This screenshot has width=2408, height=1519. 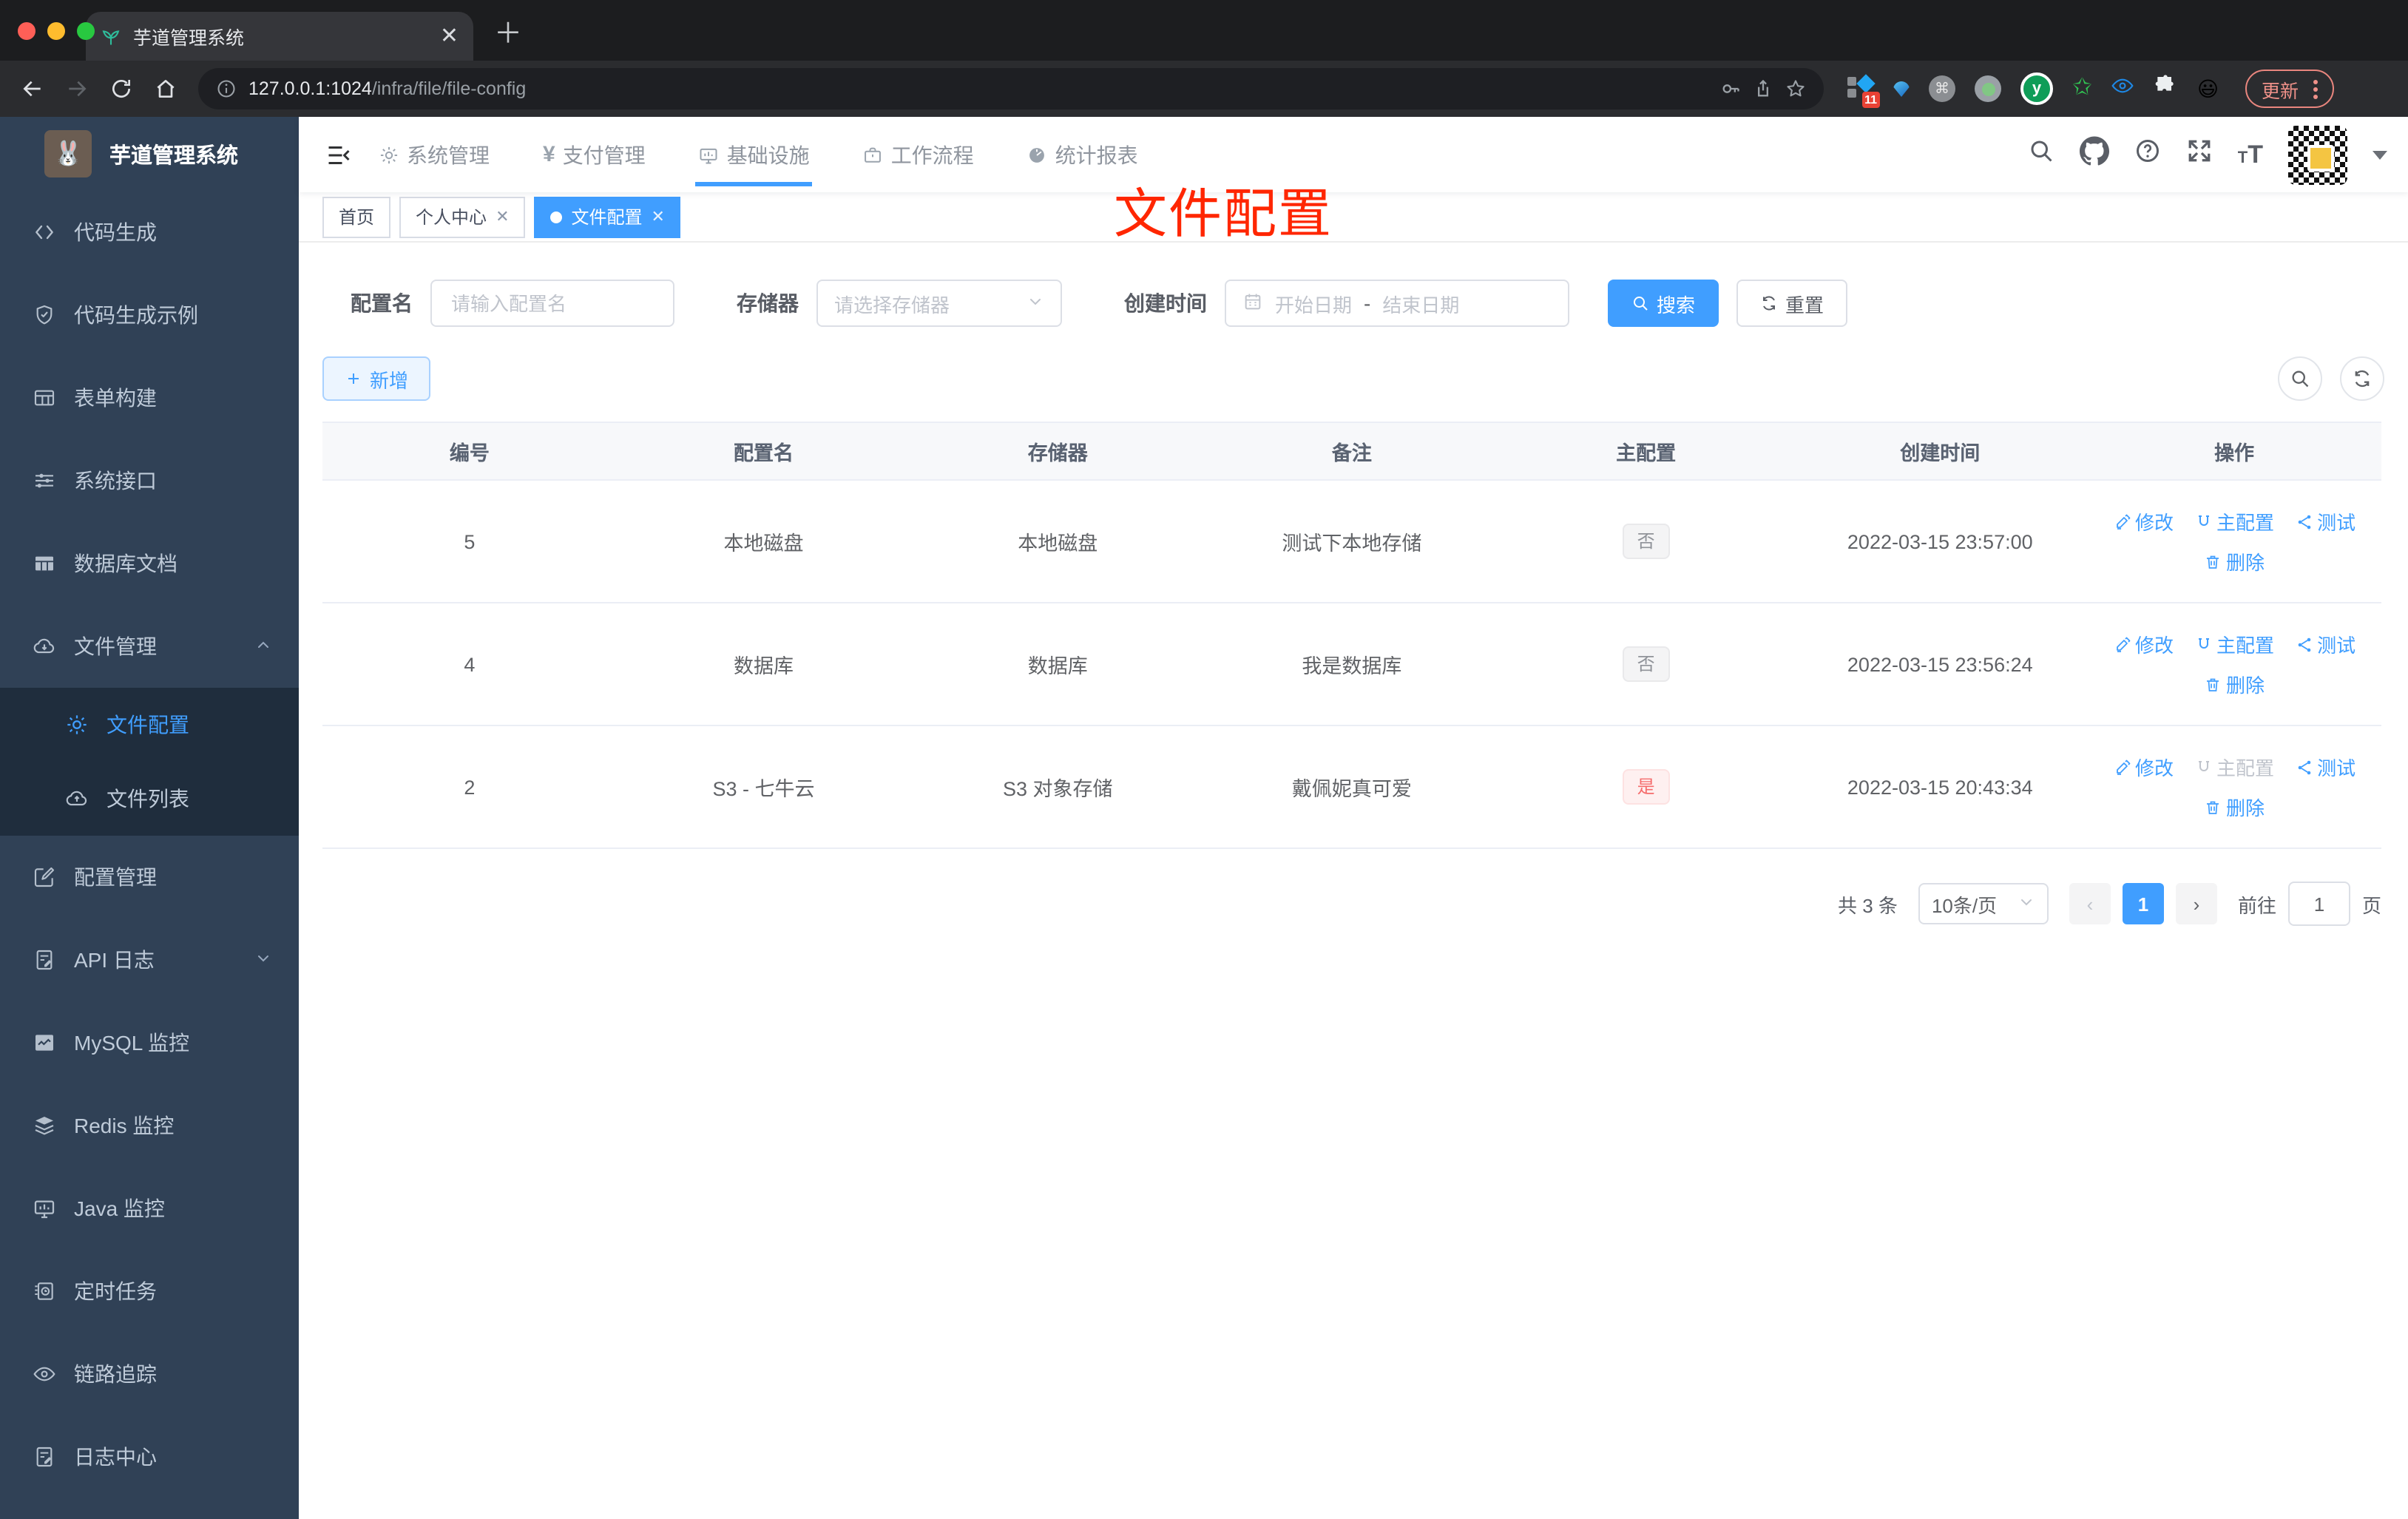 I want to click on password-key-icon, so click(x=1731, y=88).